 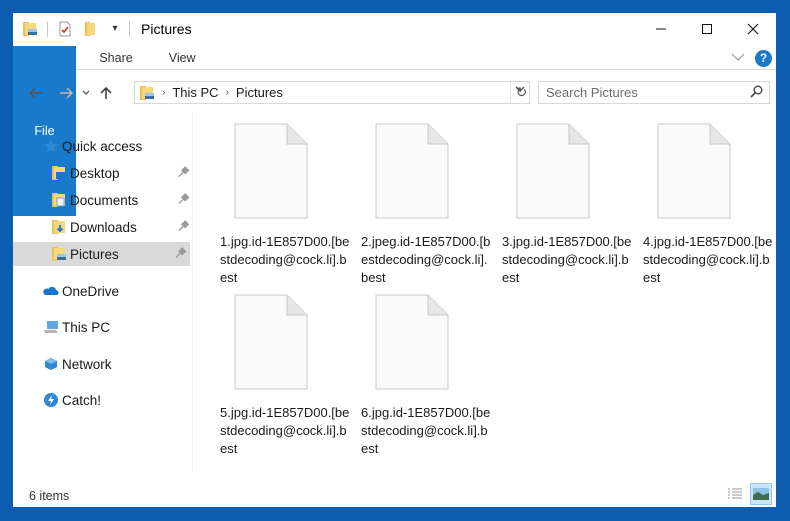 What do you see at coordinates (51, 400) in the screenshot?
I see `catch-icon` at bounding box center [51, 400].